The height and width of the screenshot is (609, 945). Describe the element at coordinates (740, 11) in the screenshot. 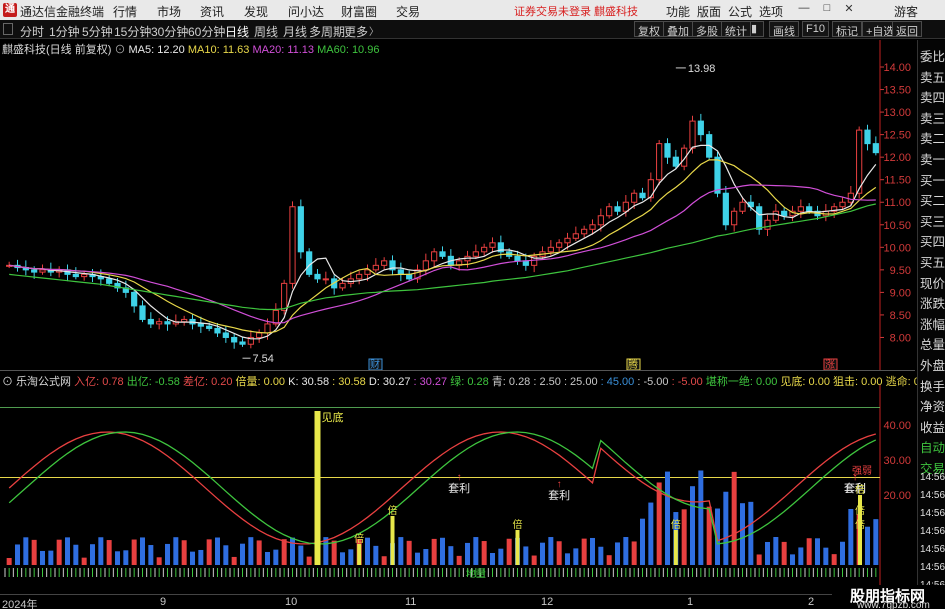

I see `menu-formula: 公式` at that location.